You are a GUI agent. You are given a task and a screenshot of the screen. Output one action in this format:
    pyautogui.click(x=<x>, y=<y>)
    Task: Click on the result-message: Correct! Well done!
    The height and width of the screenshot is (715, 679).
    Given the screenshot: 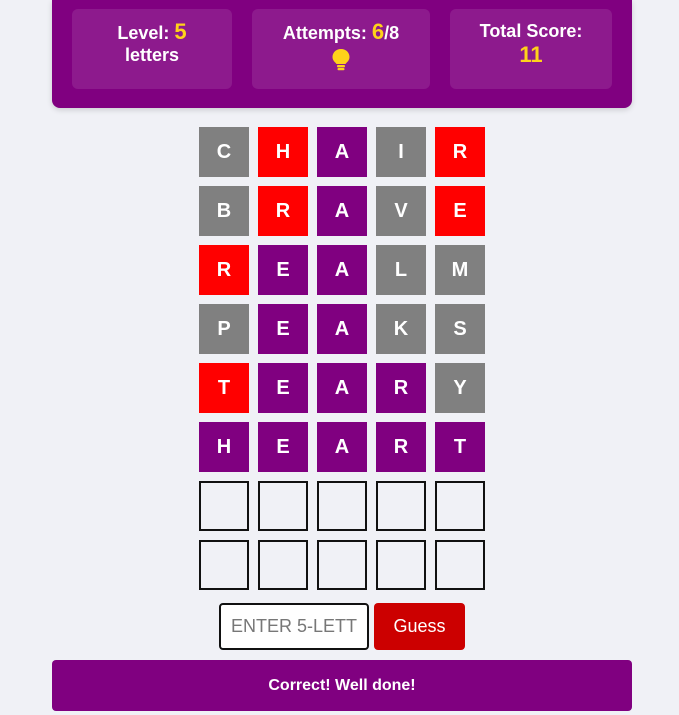 What is the action you would take?
    pyautogui.click(x=342, y=685)
    